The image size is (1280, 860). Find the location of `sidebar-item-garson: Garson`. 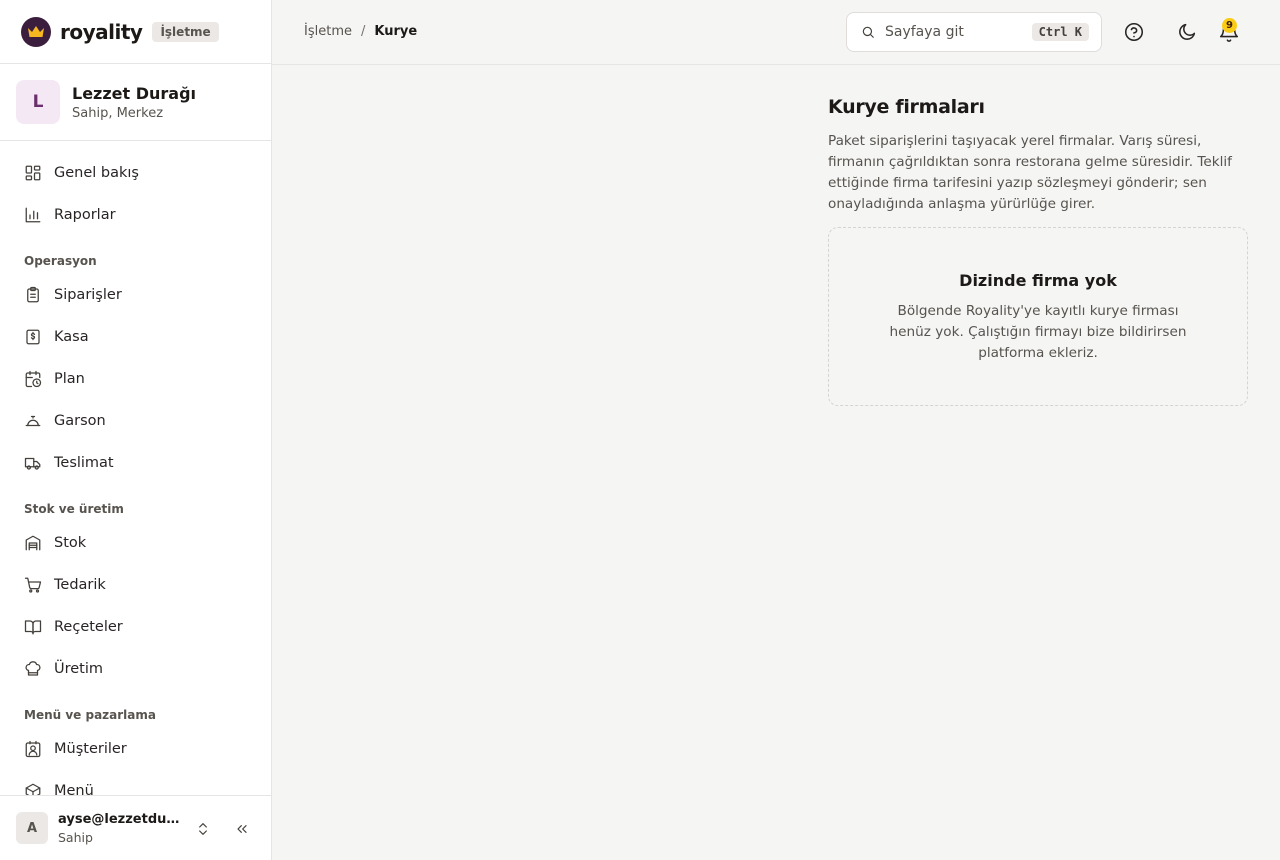

sidebar-item-garson: Garson is located at coordinates (135, 421).